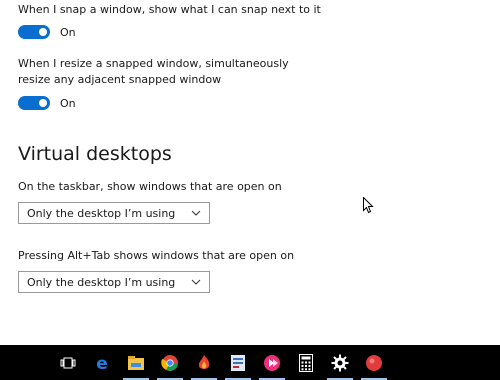  Describe the element at coordinates (136, 362) in the screenshot. I see `file-explorer-icon` at that location.